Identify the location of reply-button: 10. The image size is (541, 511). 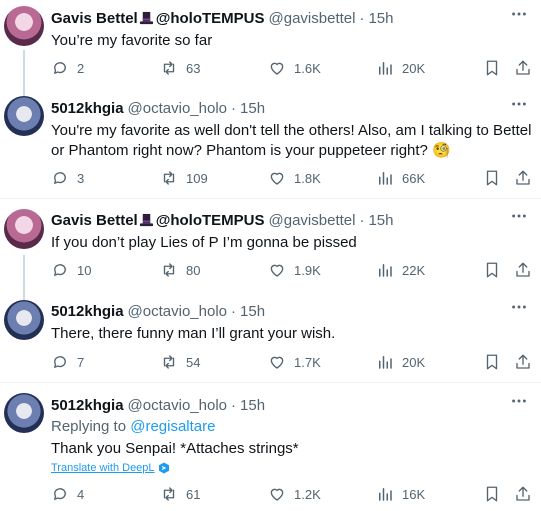
(71, 270).